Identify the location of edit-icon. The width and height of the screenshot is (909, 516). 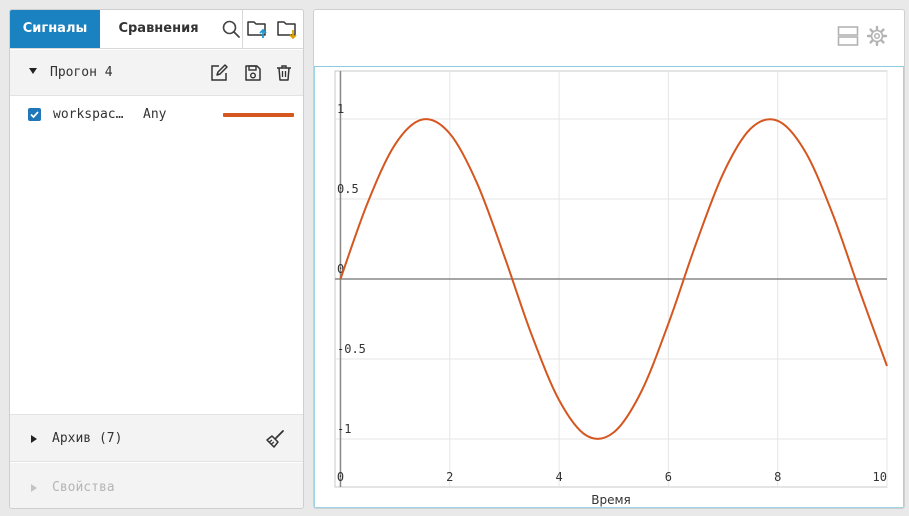
(219, 72).